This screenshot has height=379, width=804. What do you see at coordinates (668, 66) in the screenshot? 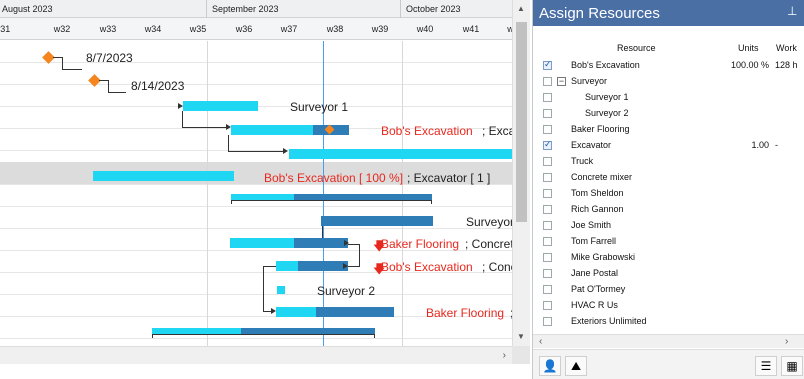
I see `resource-row: Bob's Excavation 100.00 % 128 h` at bounding box center [668, 66].